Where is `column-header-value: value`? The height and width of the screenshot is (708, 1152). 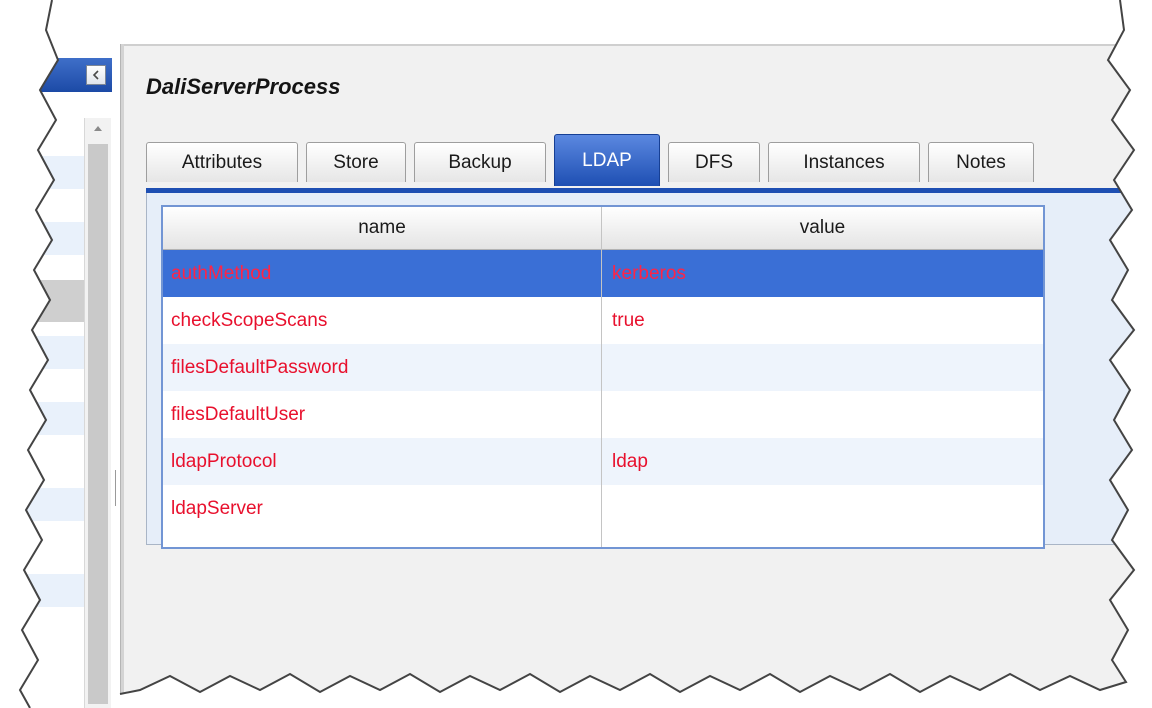
column-header-value: value is located at coordinates (822, 228).